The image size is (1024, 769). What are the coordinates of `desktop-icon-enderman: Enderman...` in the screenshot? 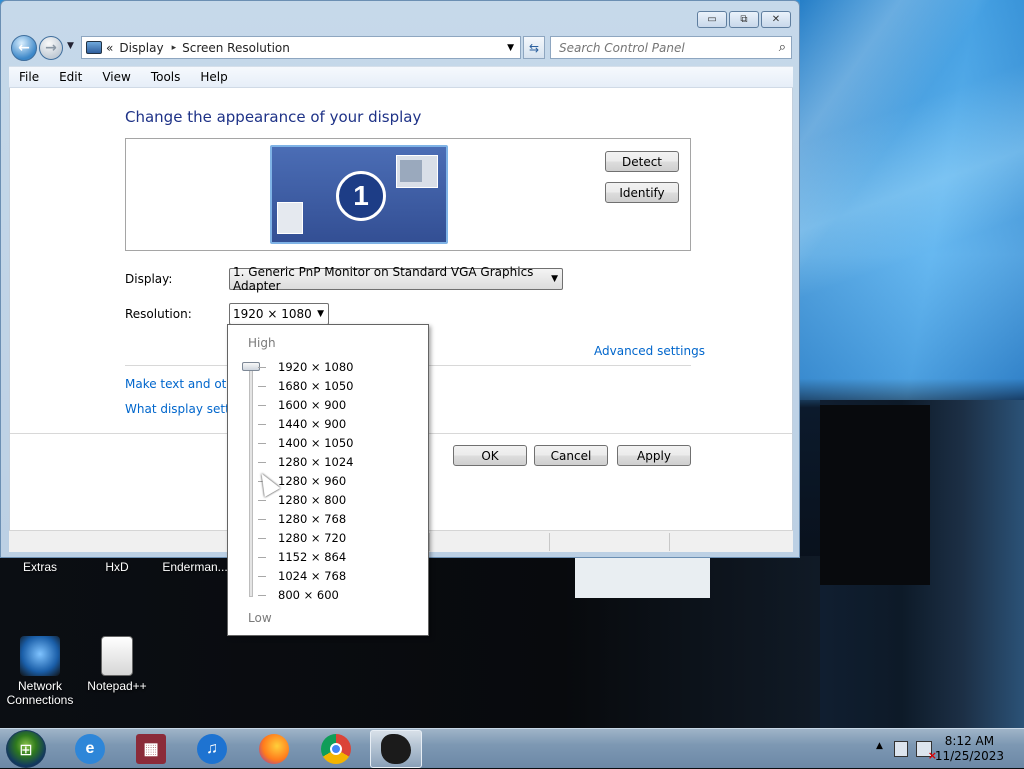 It's located at (195, 567).